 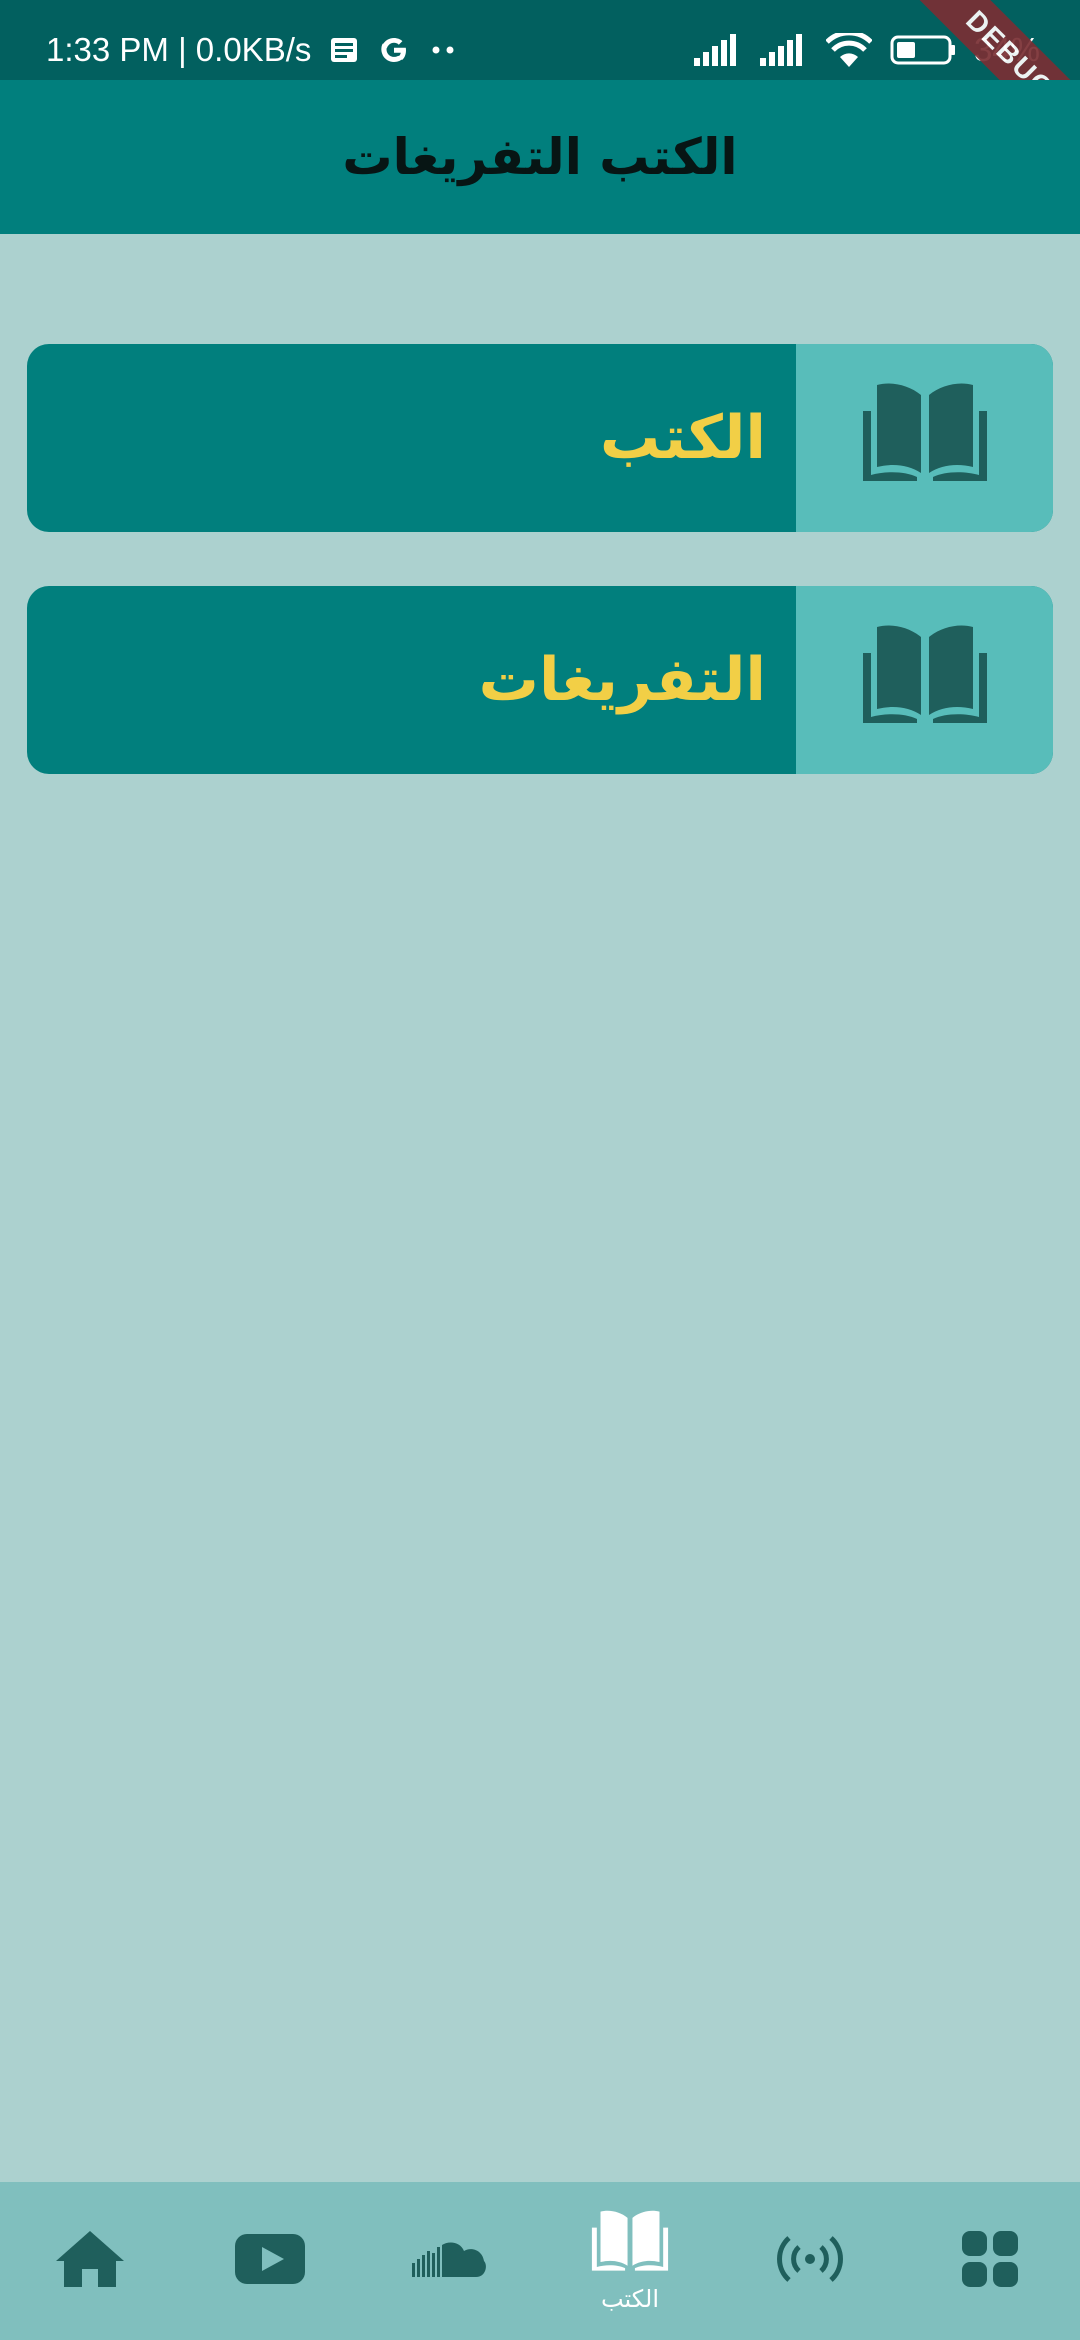 I want to click on transcripts-card: التفريغات, so click(x=540, y=680).